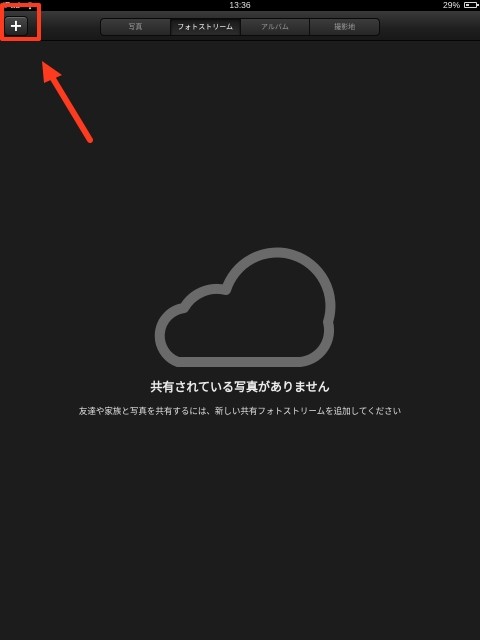 The image size is (480, 640). What do you see at coordinates (451, 5) in the screenshot?
I see `battery-percent: 29%` at bounding box center [451, 5].